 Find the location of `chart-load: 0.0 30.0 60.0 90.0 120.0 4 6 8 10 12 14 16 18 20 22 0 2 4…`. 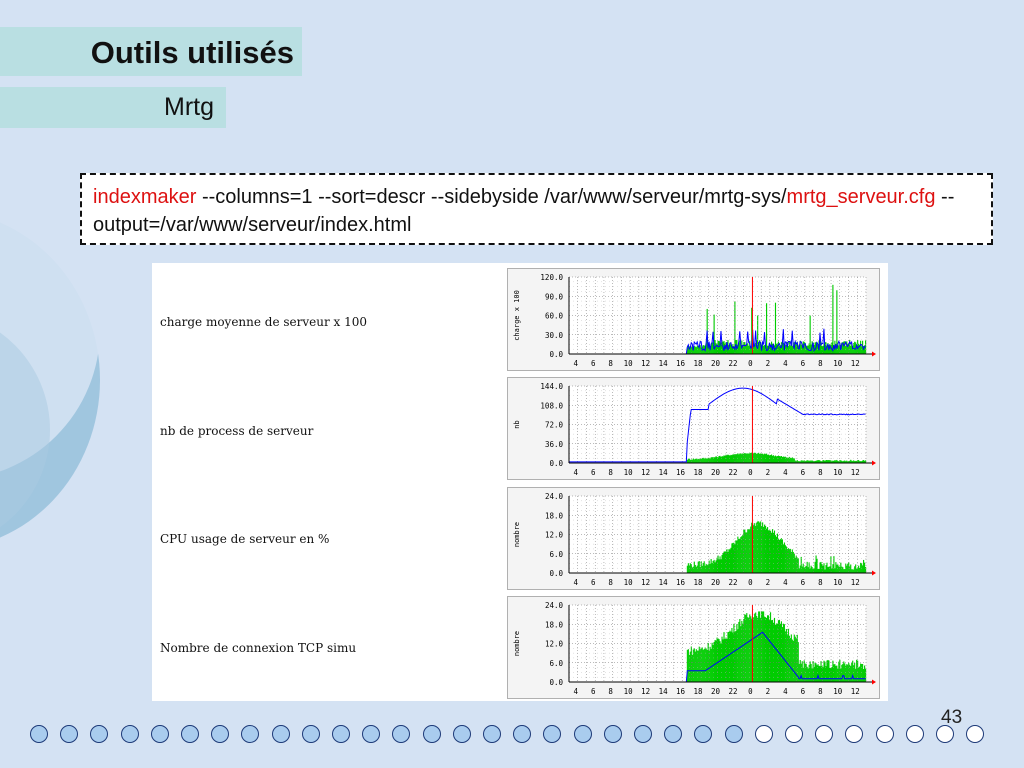

chart-load: 0.0 30.0 60.0 90.0 120.0 4 6 8 10 12 14 16 18 20 22 0 2 4… is located at coordinates (693, 319).